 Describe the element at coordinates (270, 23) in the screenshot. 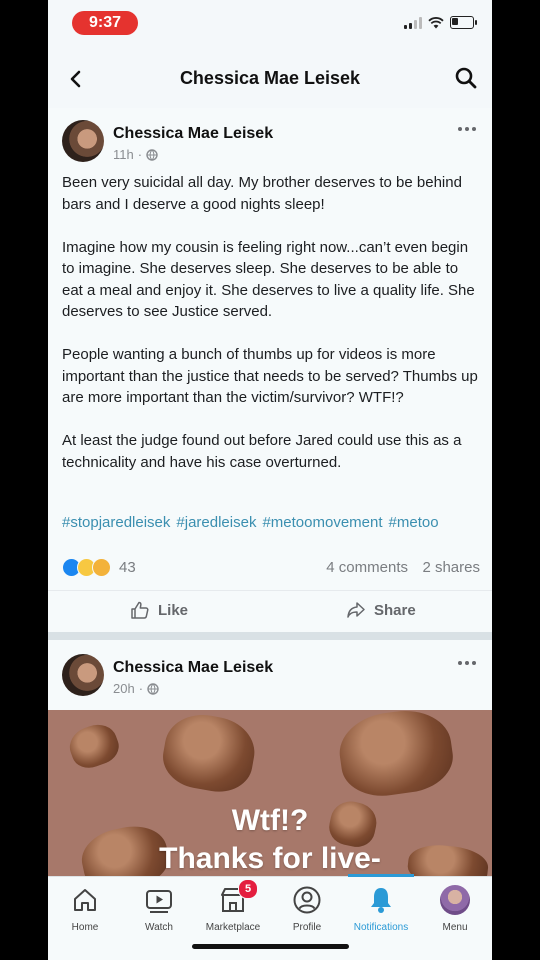

I see `status-bar: 9:37` at that location.